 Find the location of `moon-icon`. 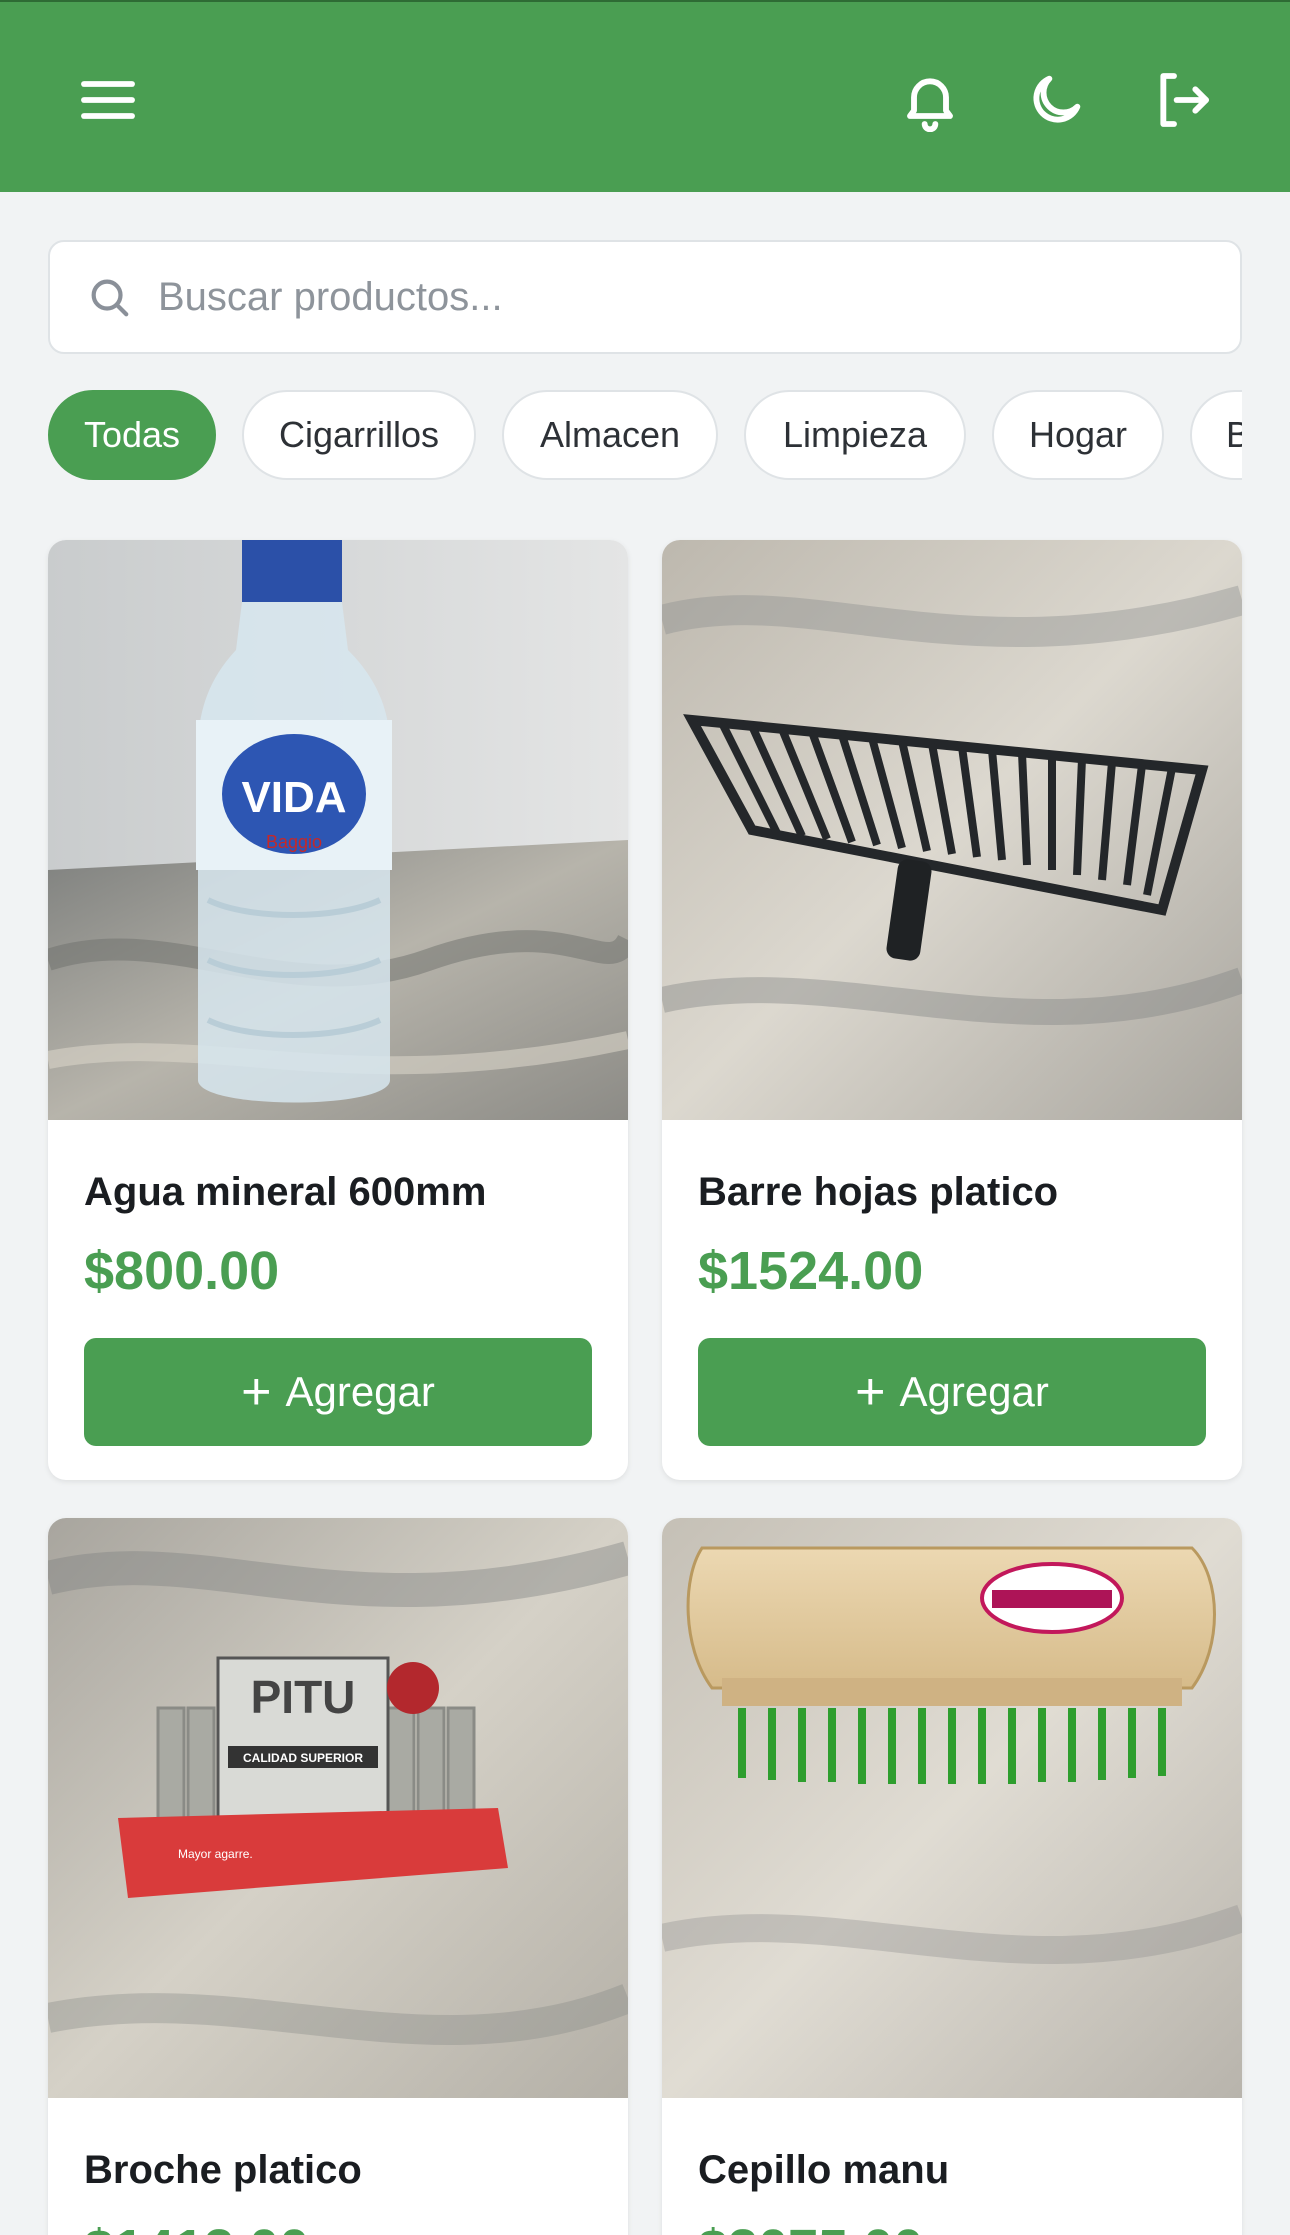

moon-icon is located at coordinates (1057, 99).